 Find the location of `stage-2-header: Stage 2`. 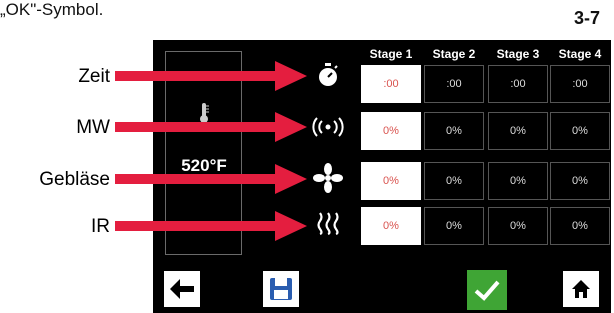

stage-2-header: Stage 2 is located at coordinates (454, 54).